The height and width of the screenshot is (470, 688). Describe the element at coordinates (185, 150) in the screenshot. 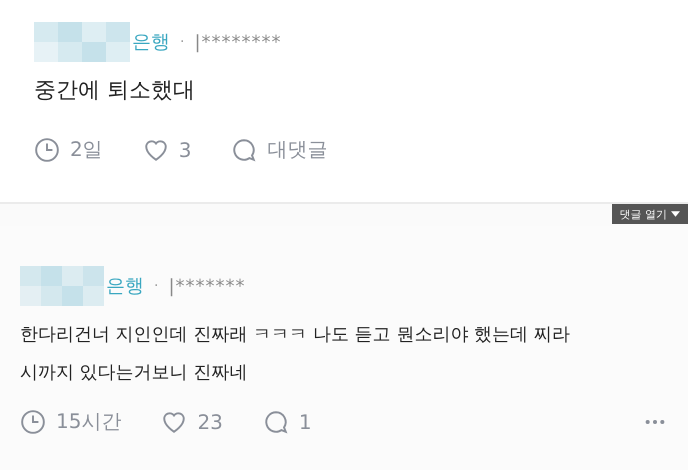

I see `like-count: 3` at that location.